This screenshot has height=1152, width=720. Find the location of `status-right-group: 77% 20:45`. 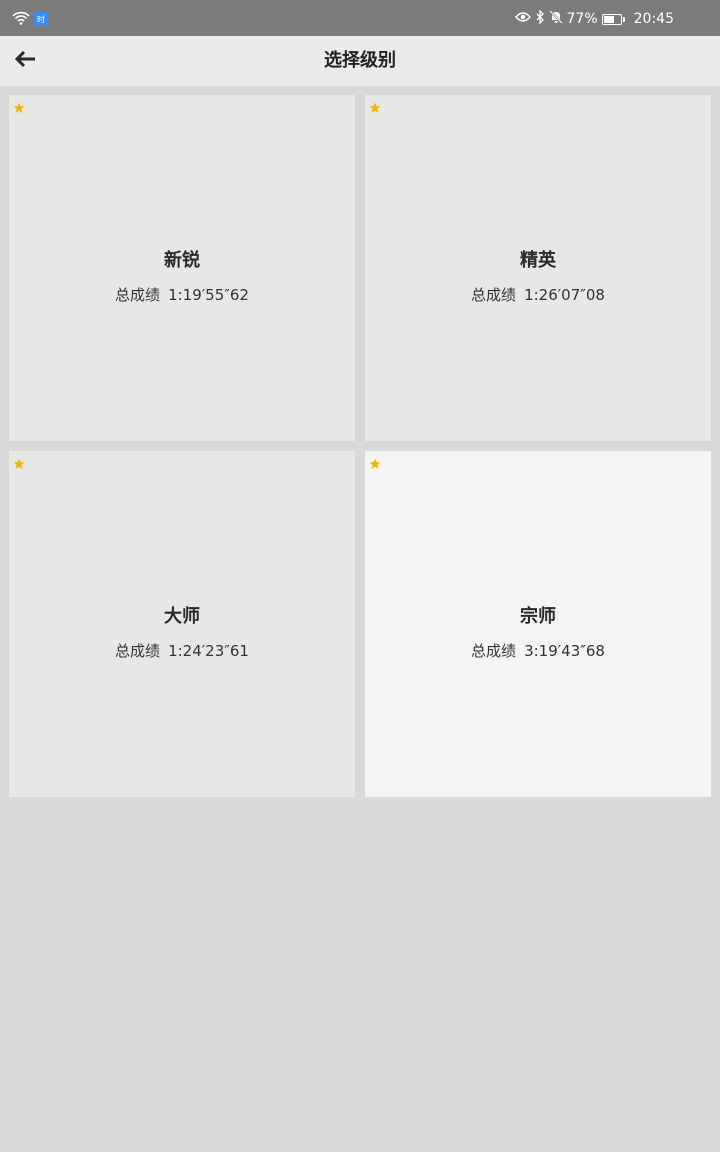

status-right-group: 77% 20:45 is located at coordinates (594, 19).